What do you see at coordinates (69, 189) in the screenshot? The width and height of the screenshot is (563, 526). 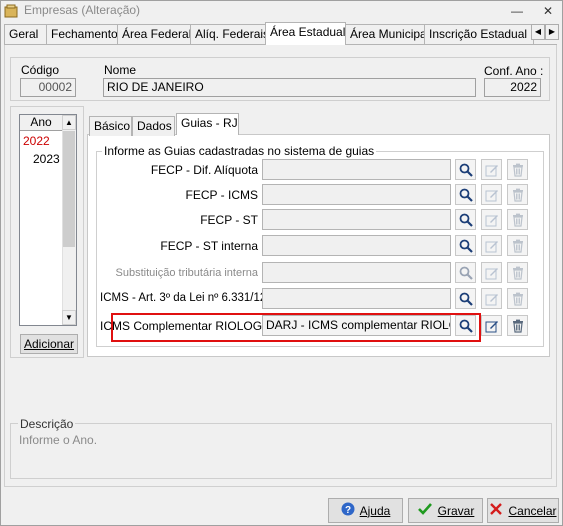 I see `scroll-thumb` at bounding box center [69, 189].